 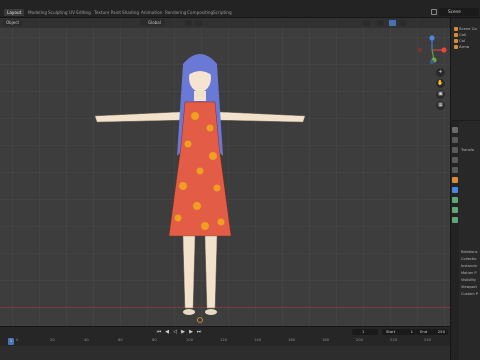 I want to click on timeline-tick: 60, so click(x=120, y=340).